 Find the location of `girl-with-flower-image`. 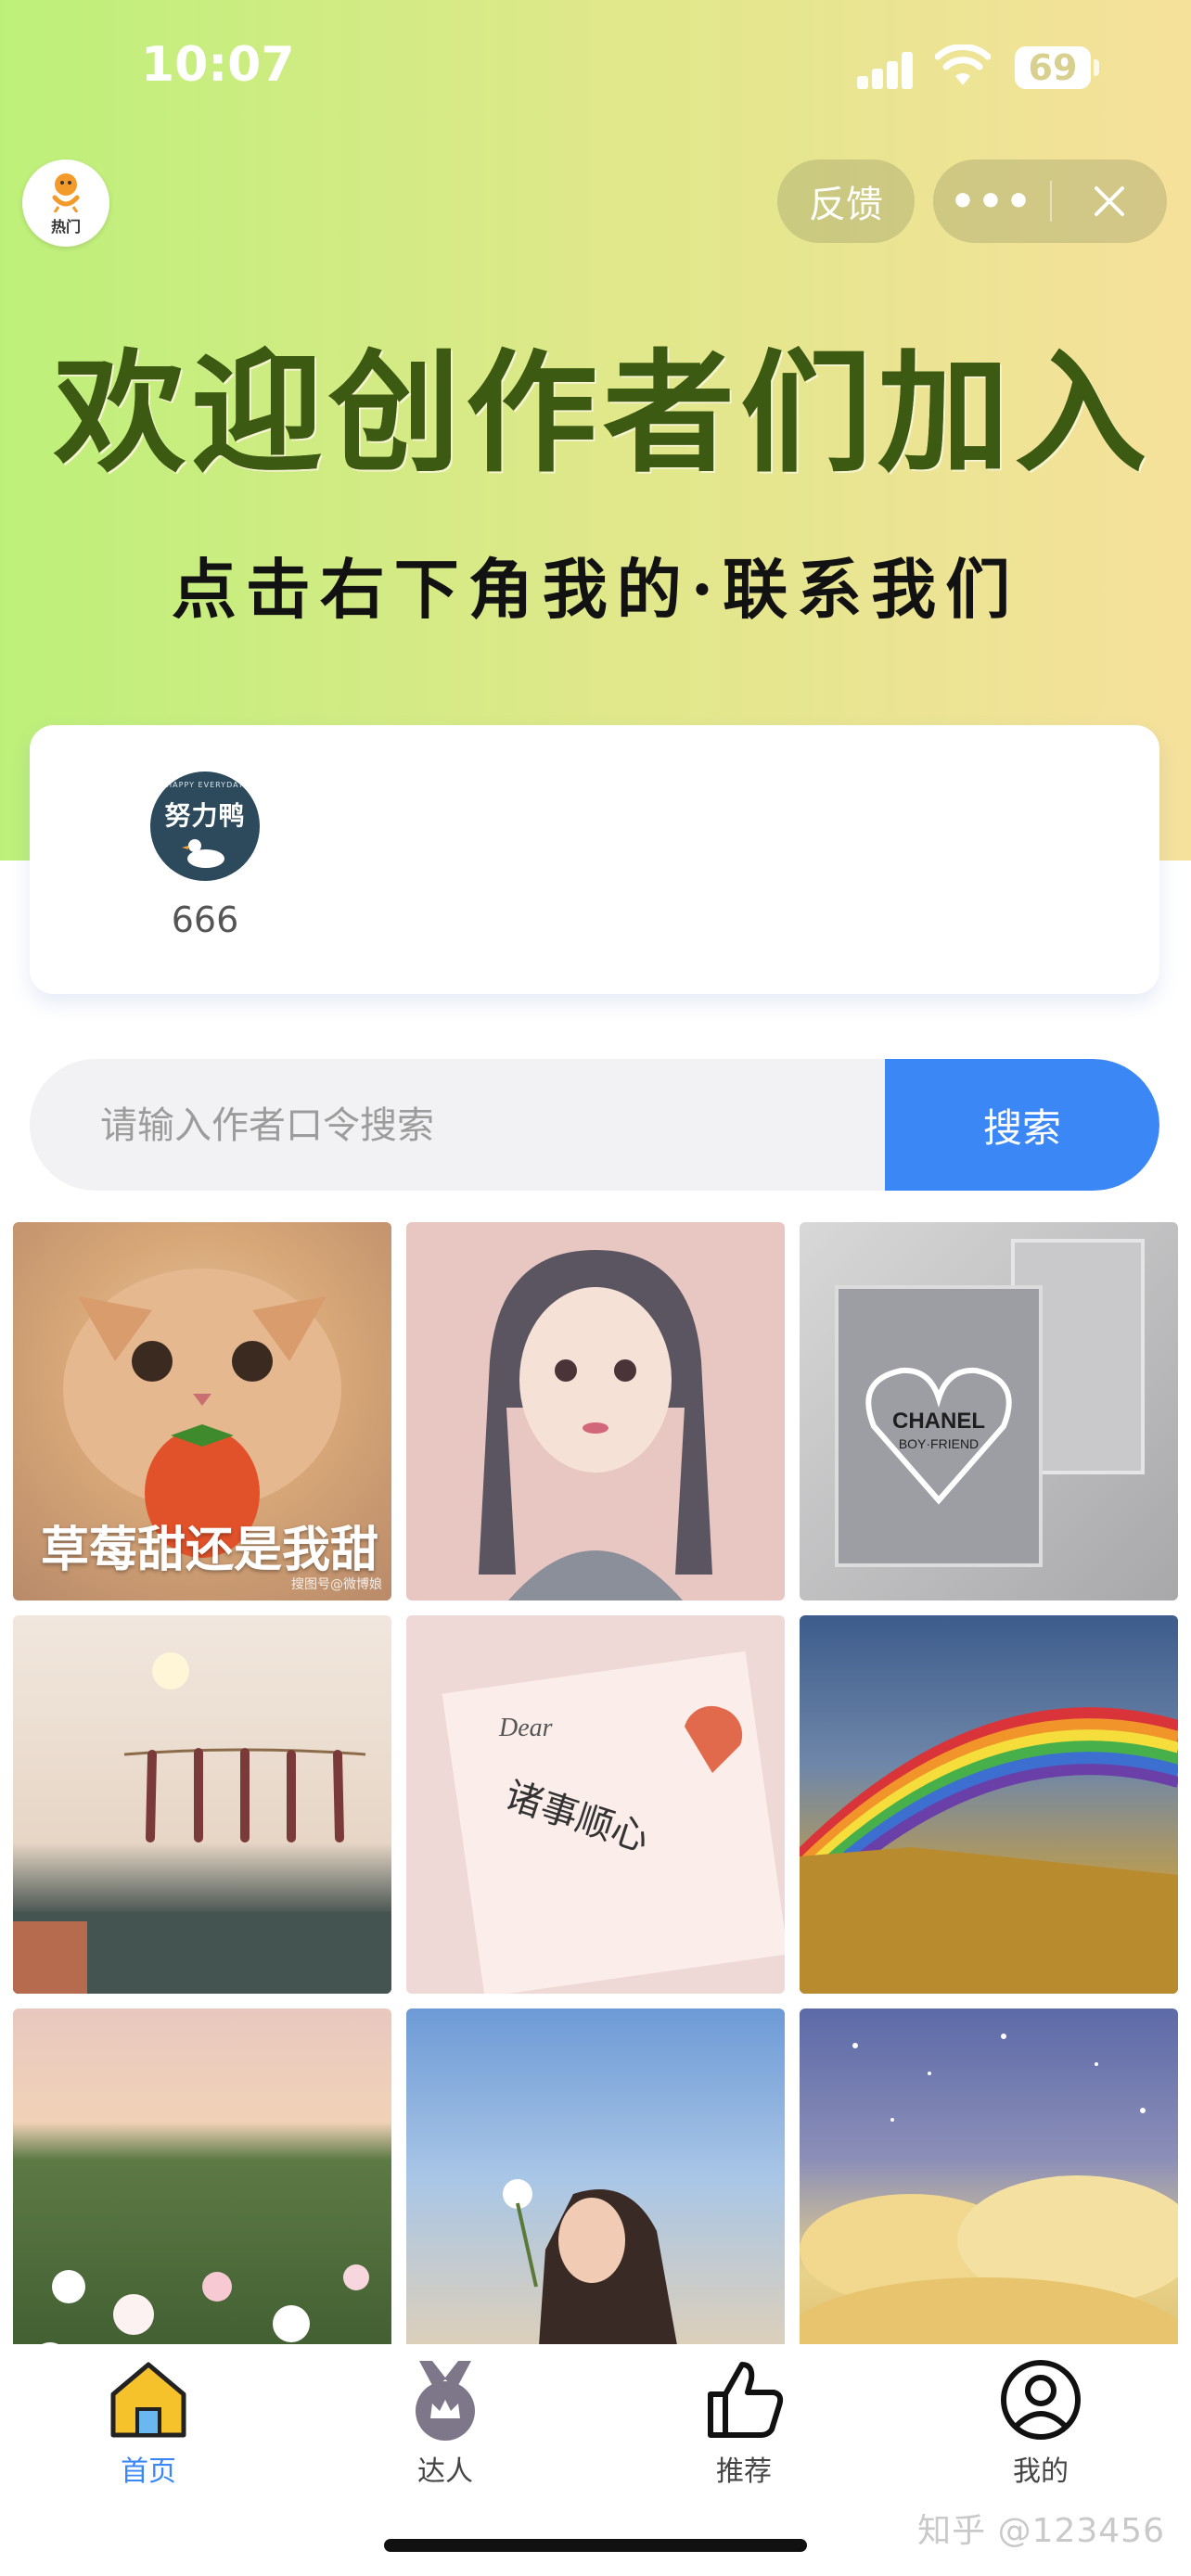

girl-with-flower-image is located at coordinates (590, 2261).